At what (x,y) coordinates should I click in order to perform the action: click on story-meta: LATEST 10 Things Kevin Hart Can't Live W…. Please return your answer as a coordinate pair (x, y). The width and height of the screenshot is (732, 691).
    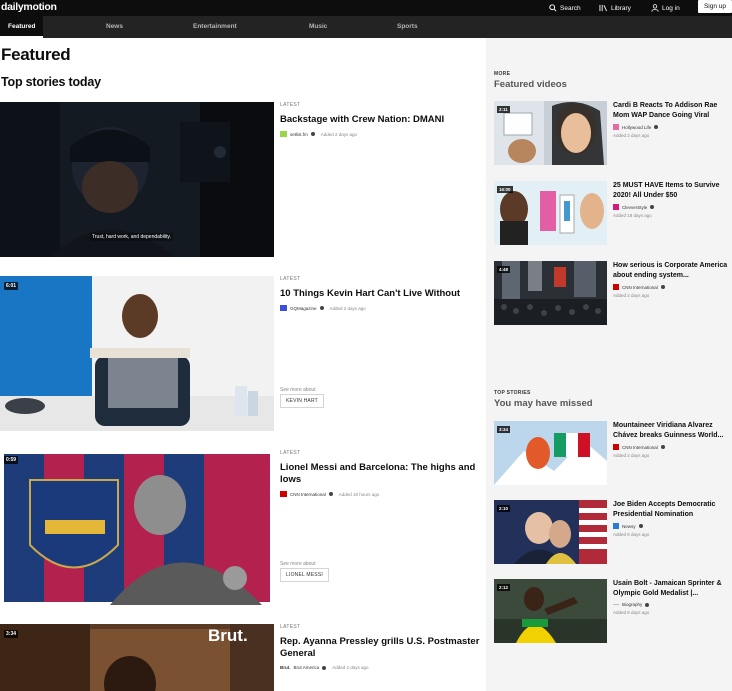
    Looking at the image, I should click on (380, 293).